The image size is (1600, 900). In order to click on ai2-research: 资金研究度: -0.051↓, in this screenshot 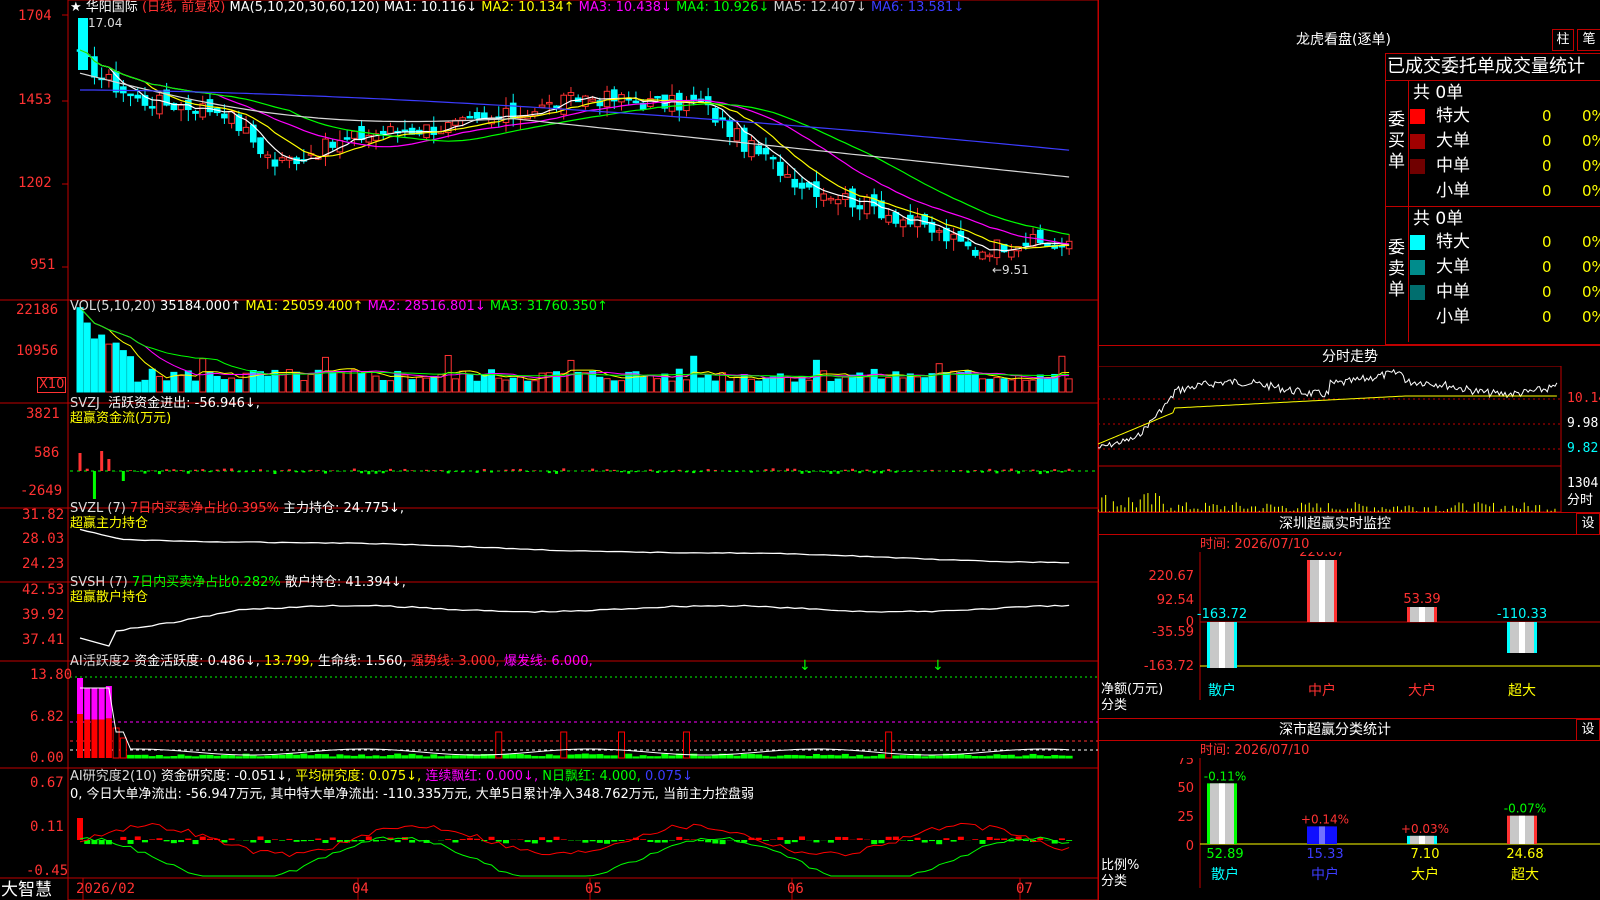, I will do `click(226, 776)`.